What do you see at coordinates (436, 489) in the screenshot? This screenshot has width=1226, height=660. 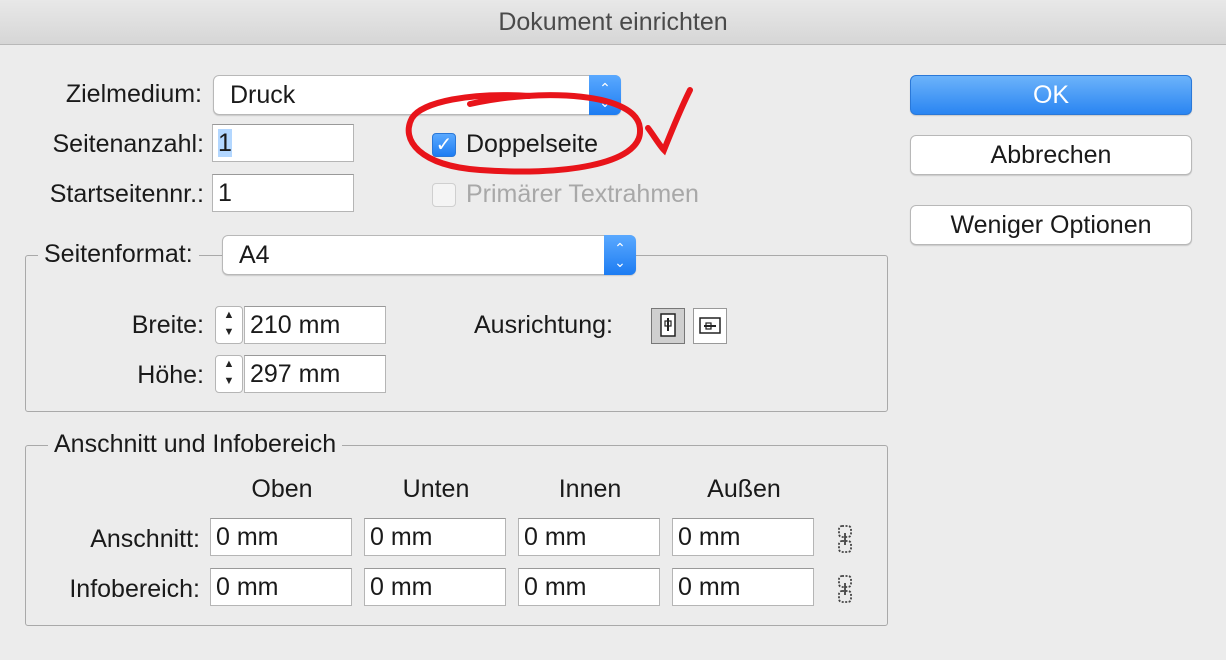 I see `column-header-unten: Unten` at bounding box center [436, 489].